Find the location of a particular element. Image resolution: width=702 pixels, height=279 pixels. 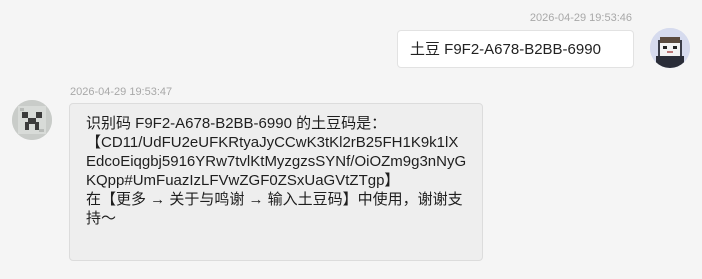

outgoing-message-text: 土豆 F9F2-A678-B2BB-6990 is located at coordinates (505, 49).